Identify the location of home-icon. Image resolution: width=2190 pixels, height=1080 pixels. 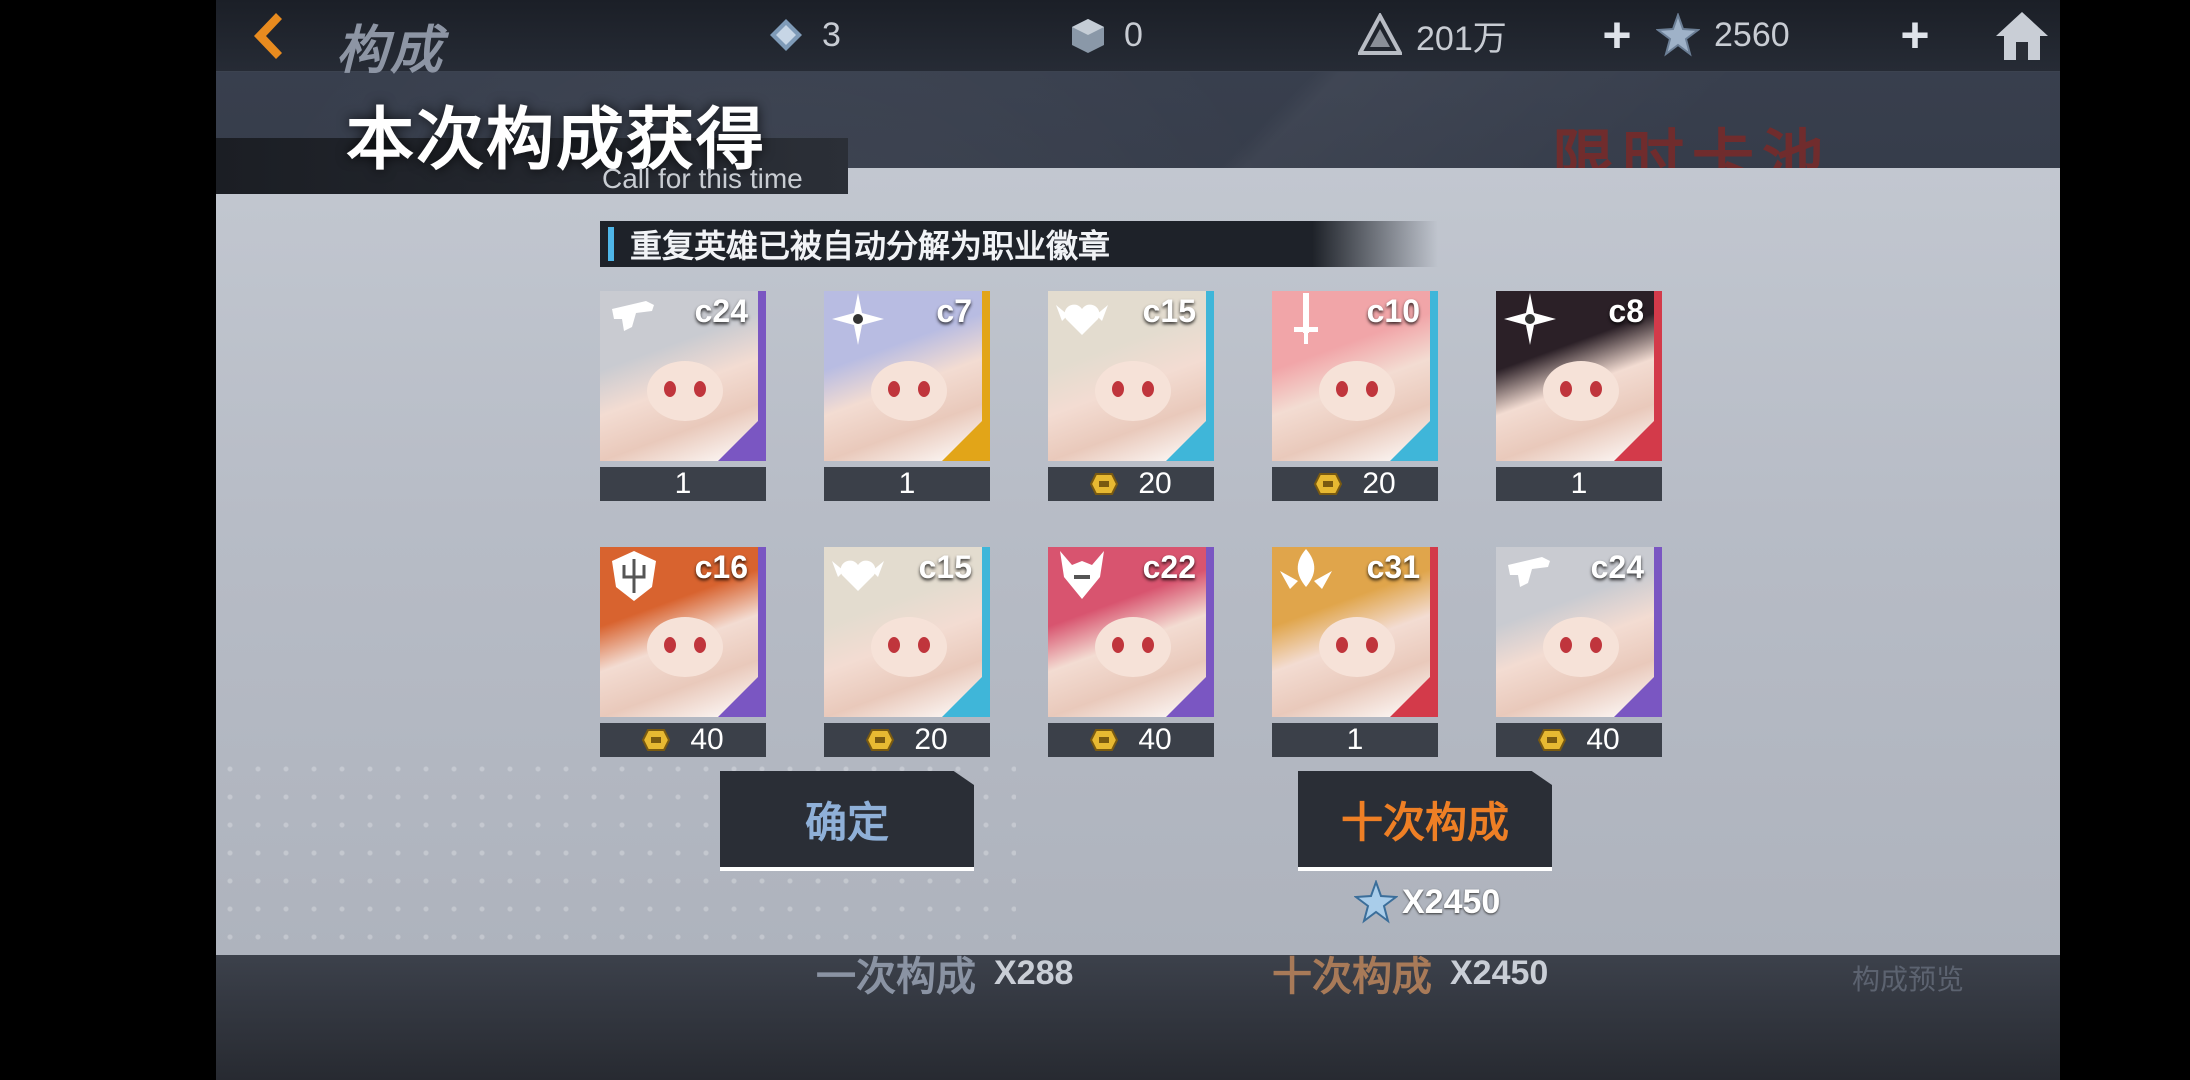
(2022, 36).